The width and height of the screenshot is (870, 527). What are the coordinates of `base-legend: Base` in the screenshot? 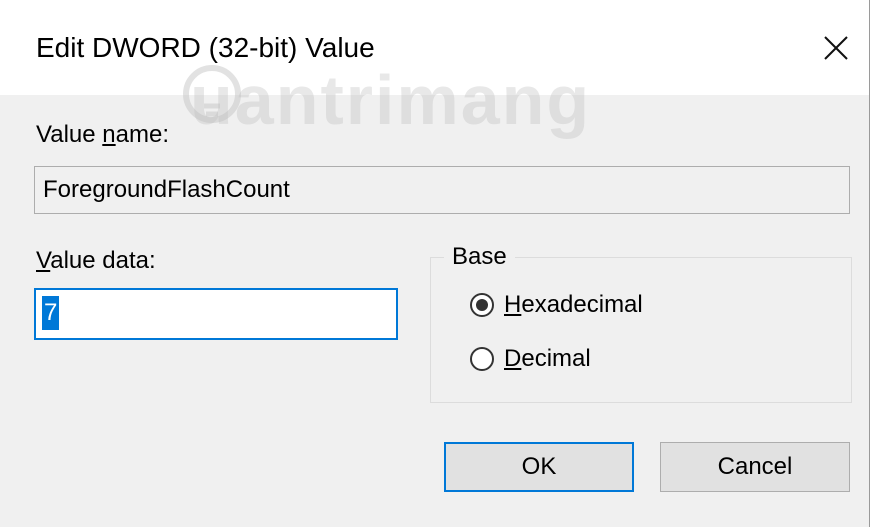 It's located at (479, 257).